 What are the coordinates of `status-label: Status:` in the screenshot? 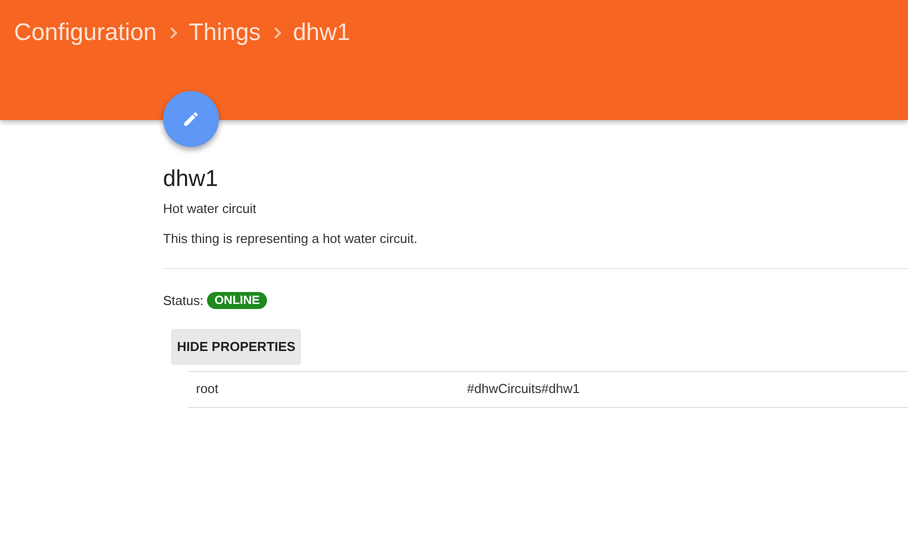 It's located at (183, 301).